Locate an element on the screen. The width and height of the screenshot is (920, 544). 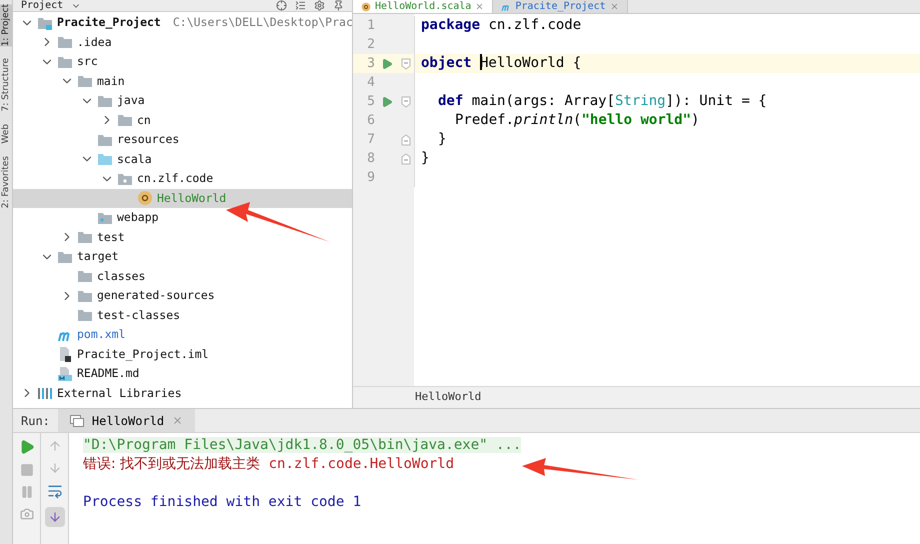
libraries-icon is located at coordinates (45, 393).